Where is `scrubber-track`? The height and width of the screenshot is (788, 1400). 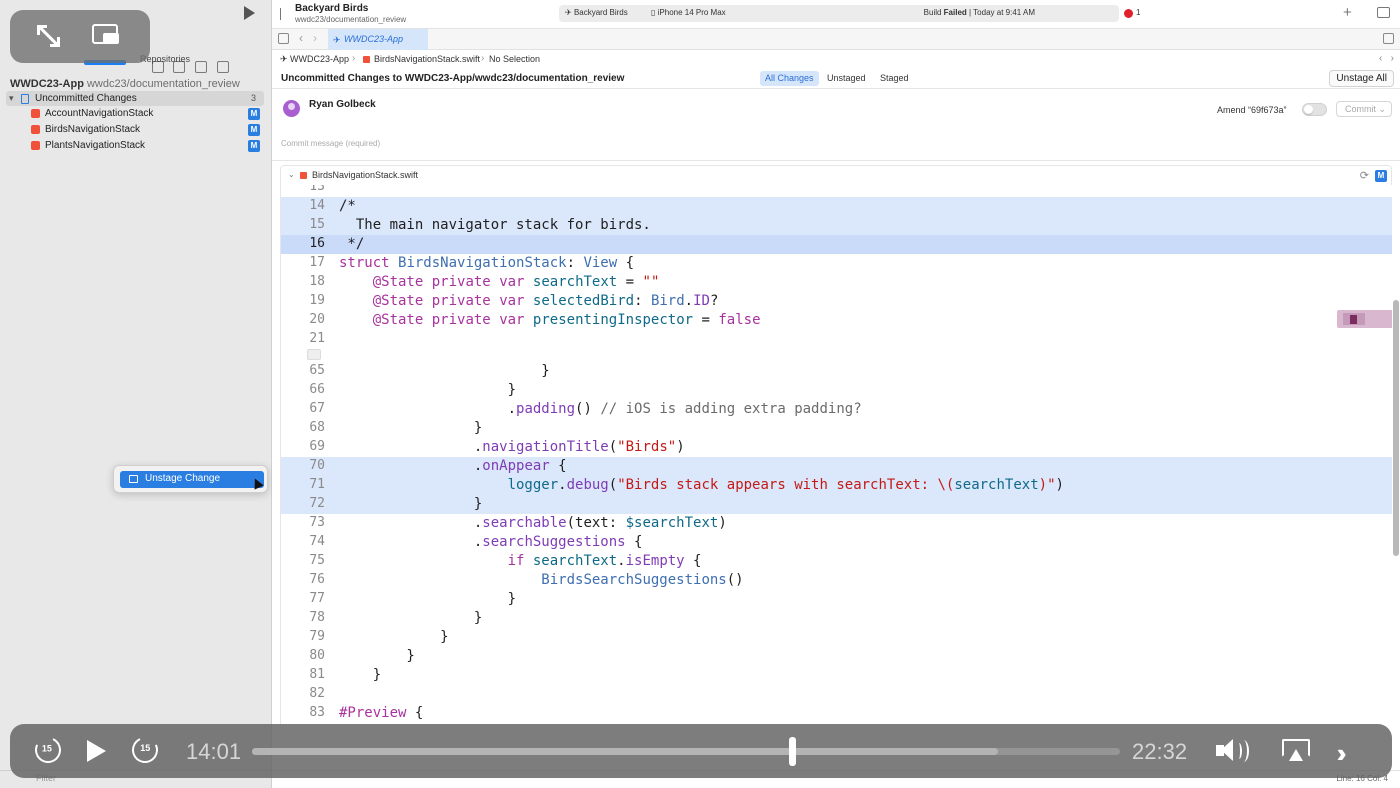
scrubber-track is located at coordinates (686, 751).